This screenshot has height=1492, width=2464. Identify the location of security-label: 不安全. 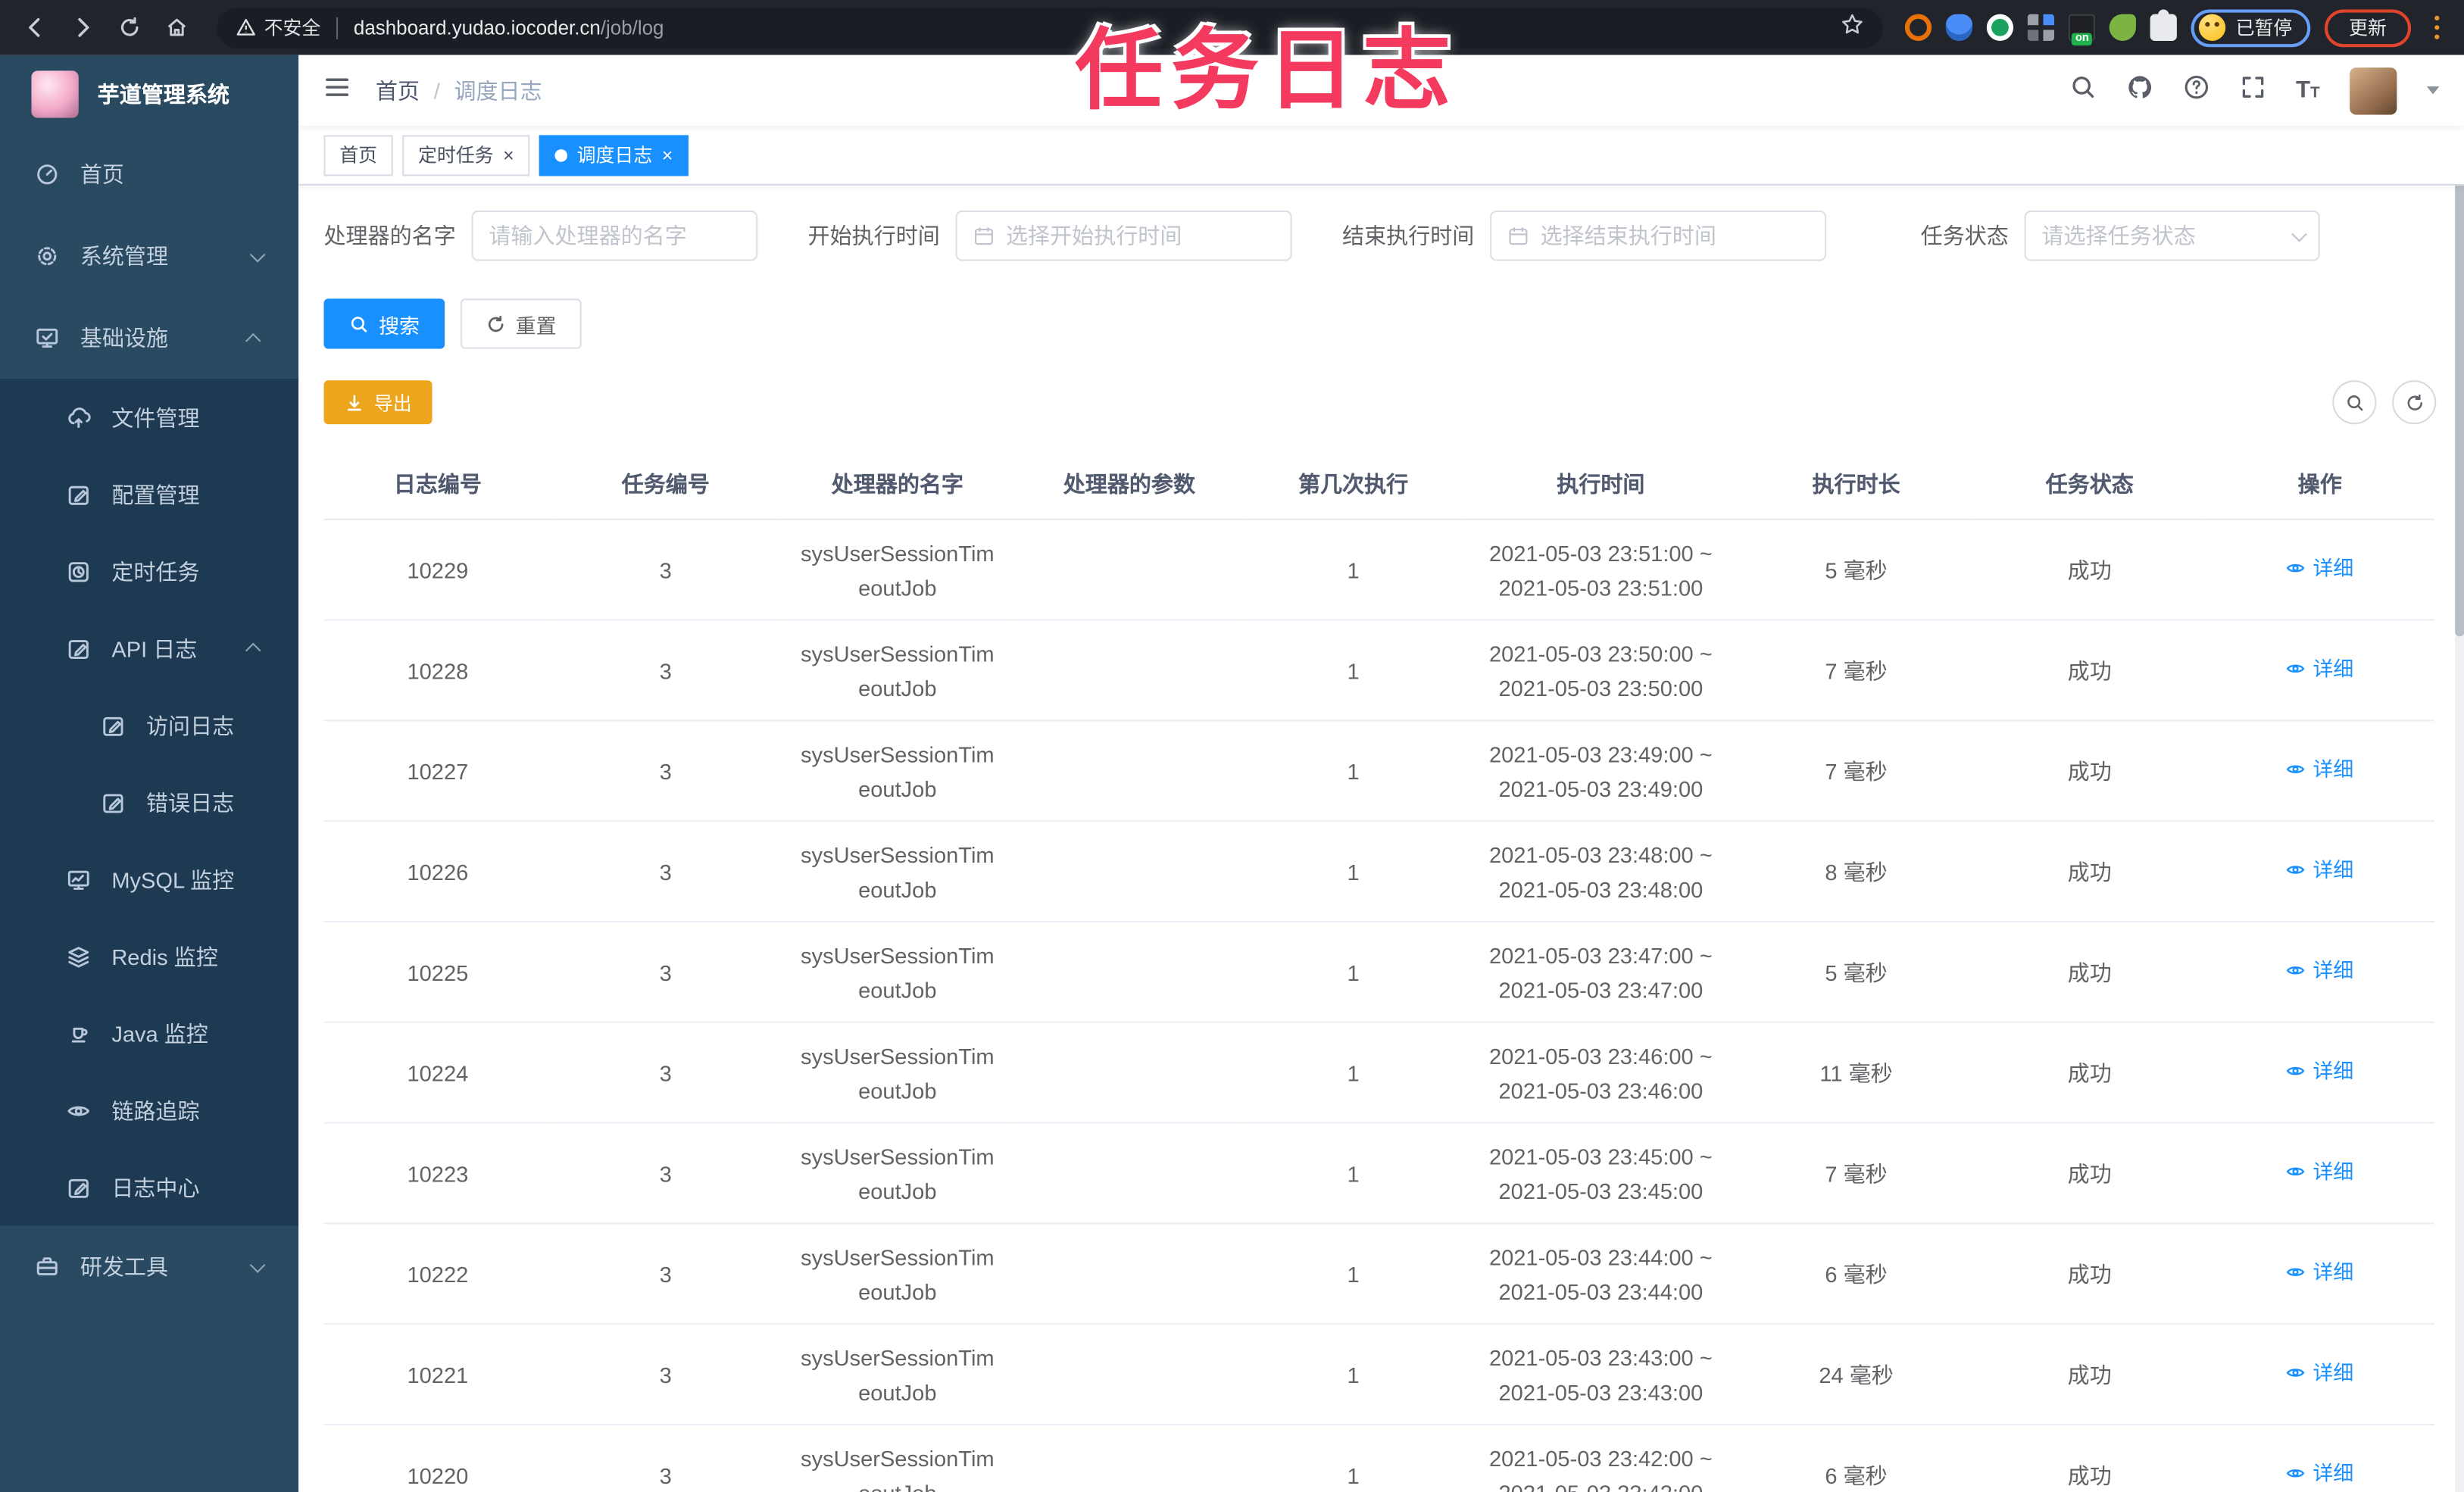
(292, 28).